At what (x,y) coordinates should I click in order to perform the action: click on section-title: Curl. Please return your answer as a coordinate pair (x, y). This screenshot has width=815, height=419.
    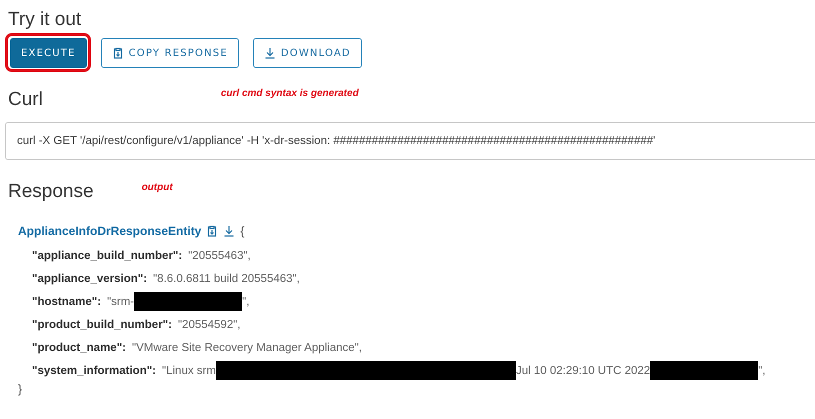
    Looking at the image, I should click on (25, 100).